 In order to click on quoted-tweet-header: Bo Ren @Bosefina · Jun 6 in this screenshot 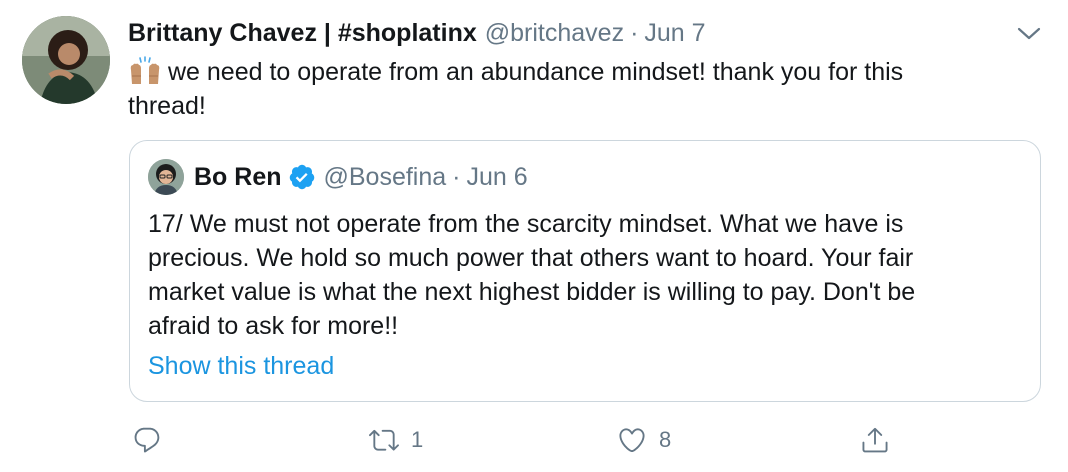, I will do `click(361, 177)`.